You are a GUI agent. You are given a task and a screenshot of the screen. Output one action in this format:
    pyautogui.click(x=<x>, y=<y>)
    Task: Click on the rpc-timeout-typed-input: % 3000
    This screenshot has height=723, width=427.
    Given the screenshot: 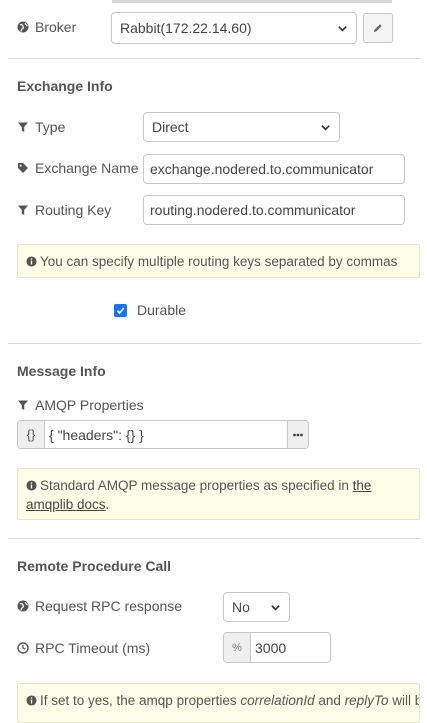 What is the action you would take?
    pyautogui.click(x=277, y=647)
    